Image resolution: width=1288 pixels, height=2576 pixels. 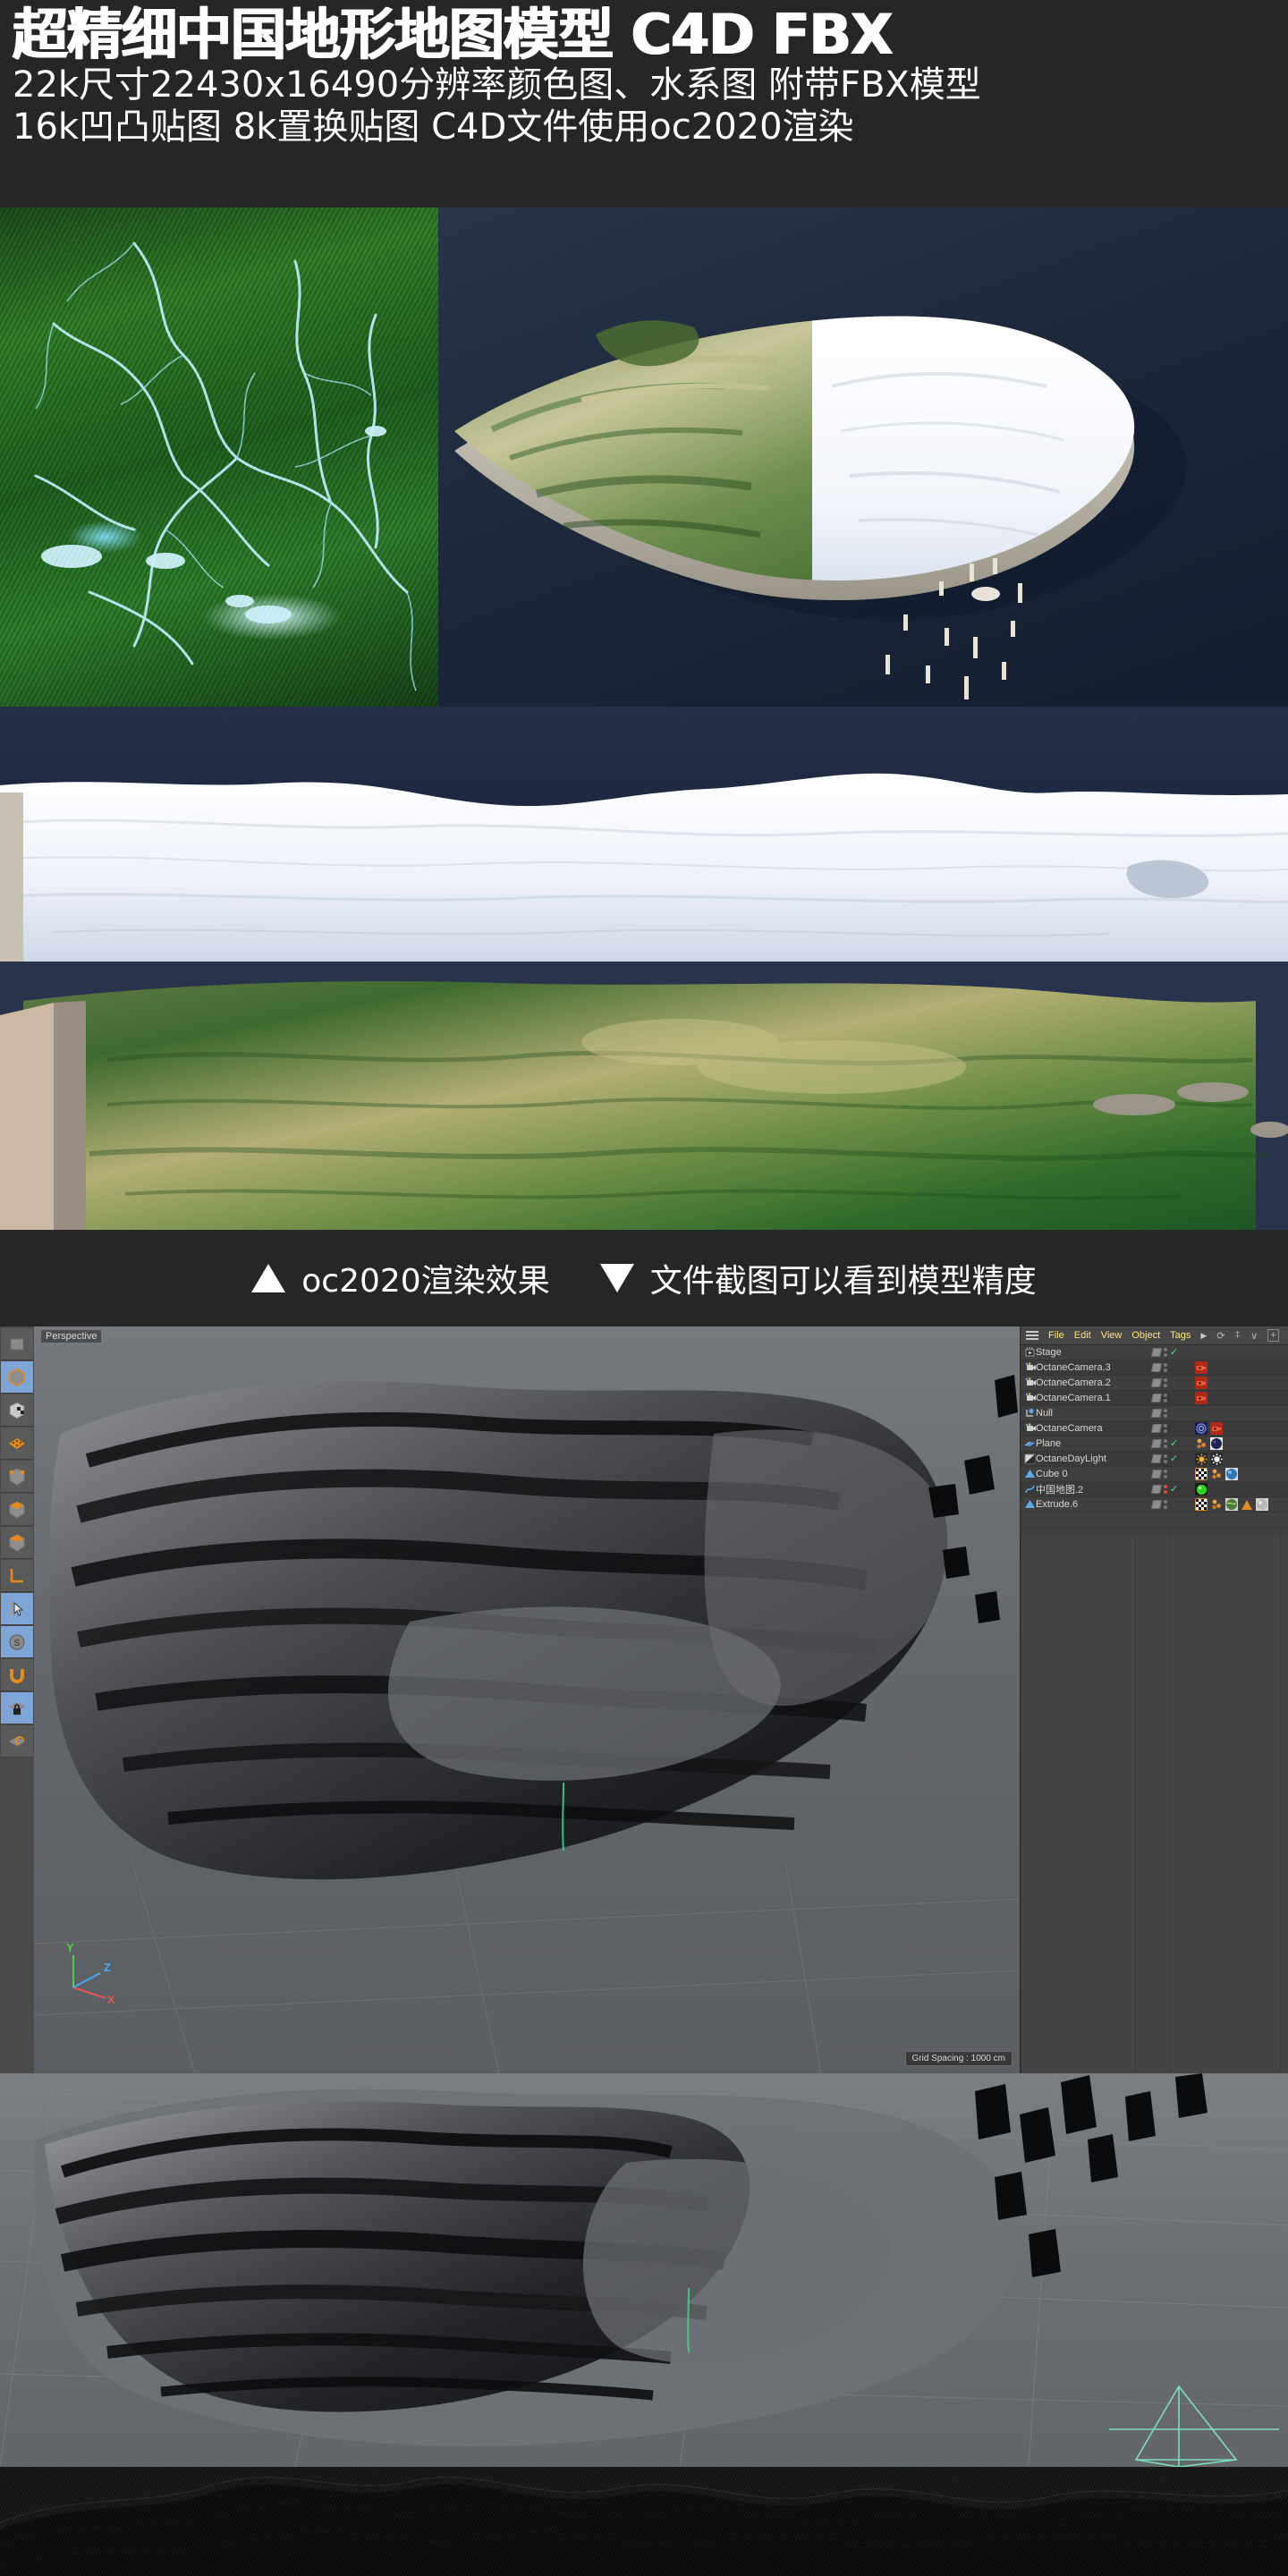 I want to click on camera-icon, so click(x=1030, y=1428).